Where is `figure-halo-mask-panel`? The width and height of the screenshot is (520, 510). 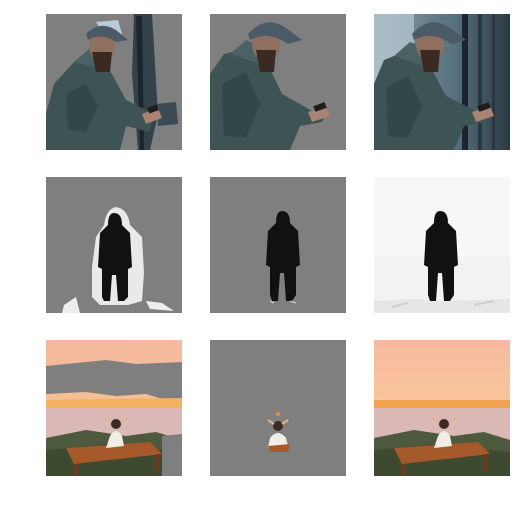
figure-halo-mask-panel is located at coordinates (114, 245).